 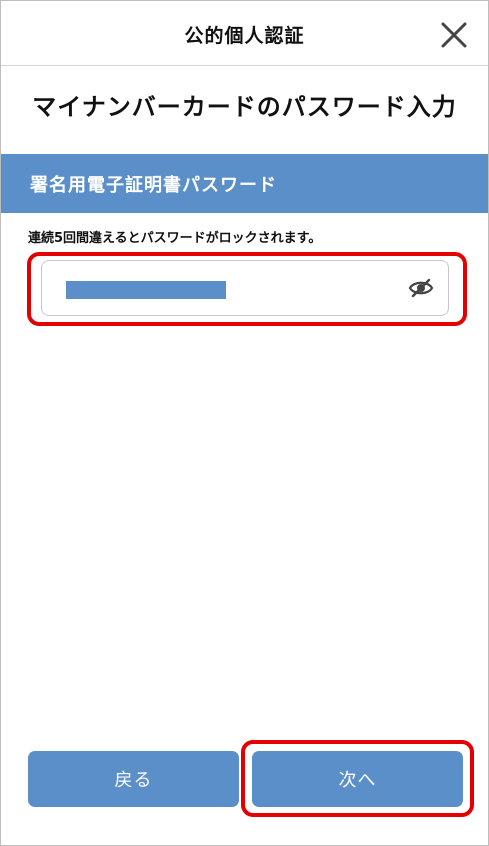 I want to click on section-label: 署名用電子証明書パスワード, so click(x=153, y=185).